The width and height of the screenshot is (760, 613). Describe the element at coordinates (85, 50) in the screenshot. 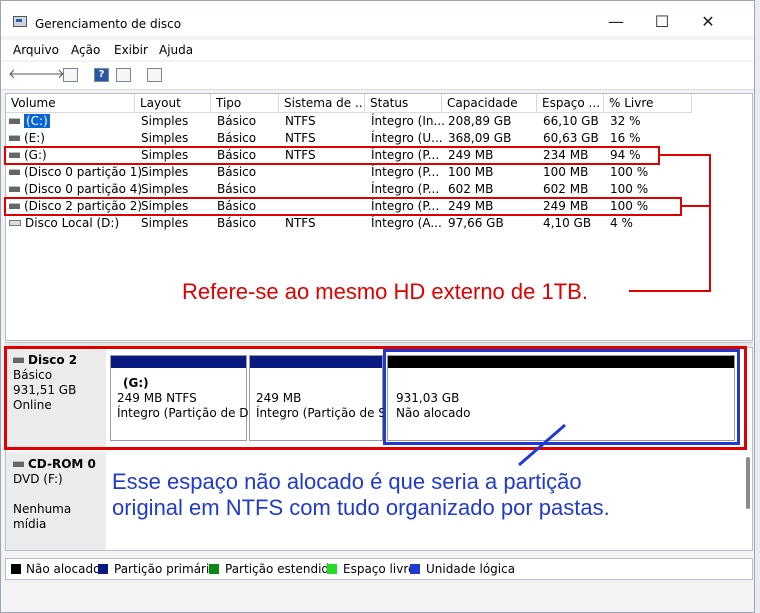

I see `menu-acao: Ação` at that location.